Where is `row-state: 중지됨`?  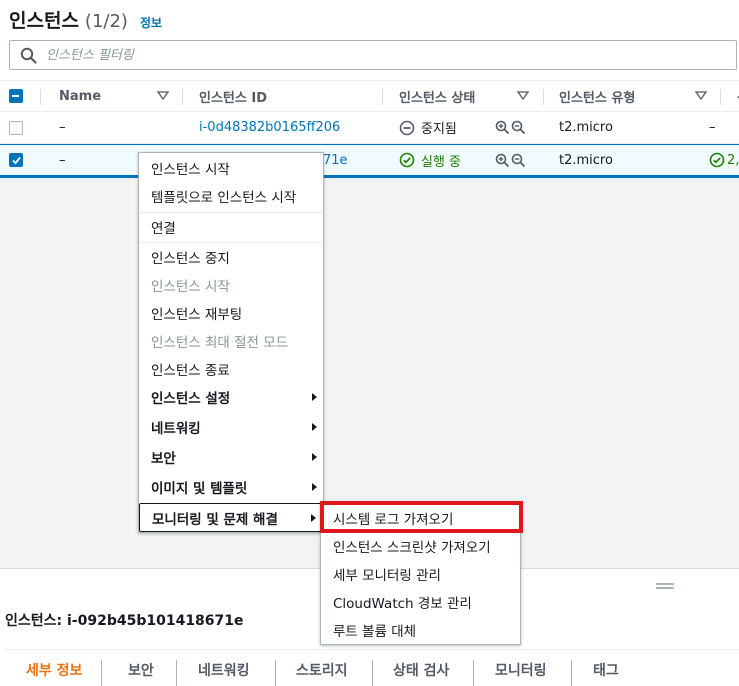
row-state: 중지됨 is located at coordinates (428, 127).